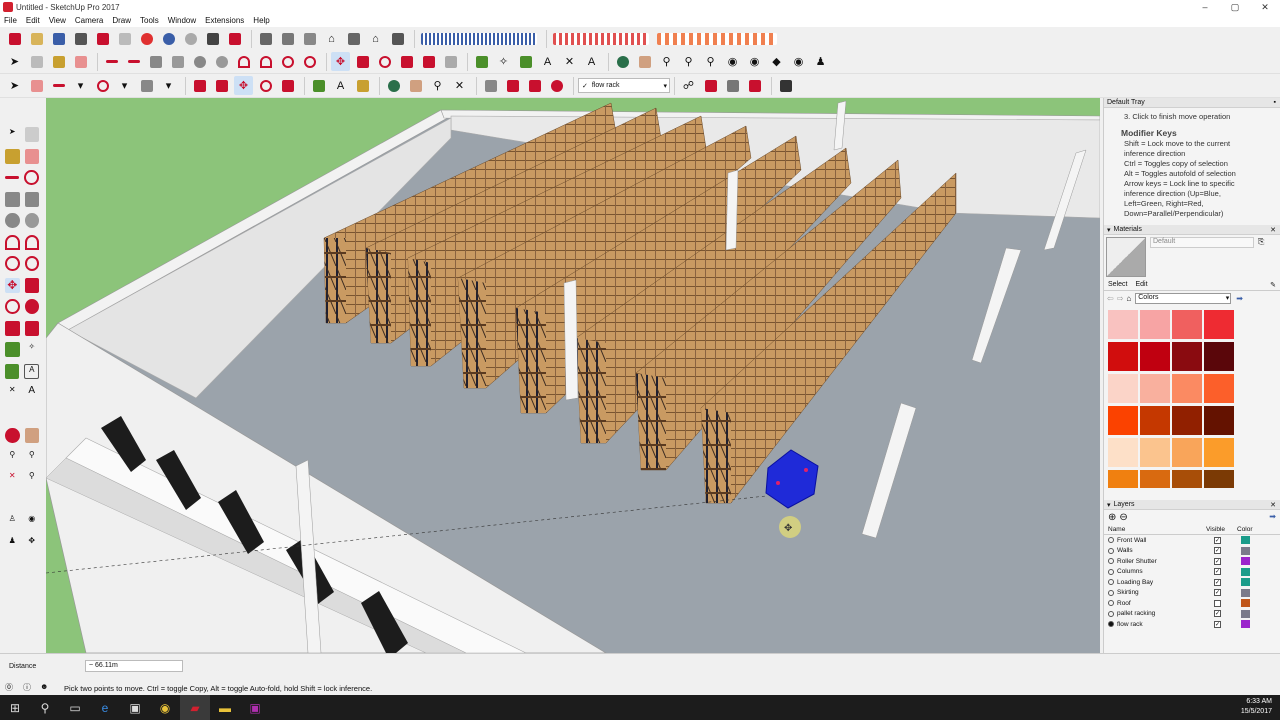  I want to click on layer-row: Walls ✓, so click(1192, 551).